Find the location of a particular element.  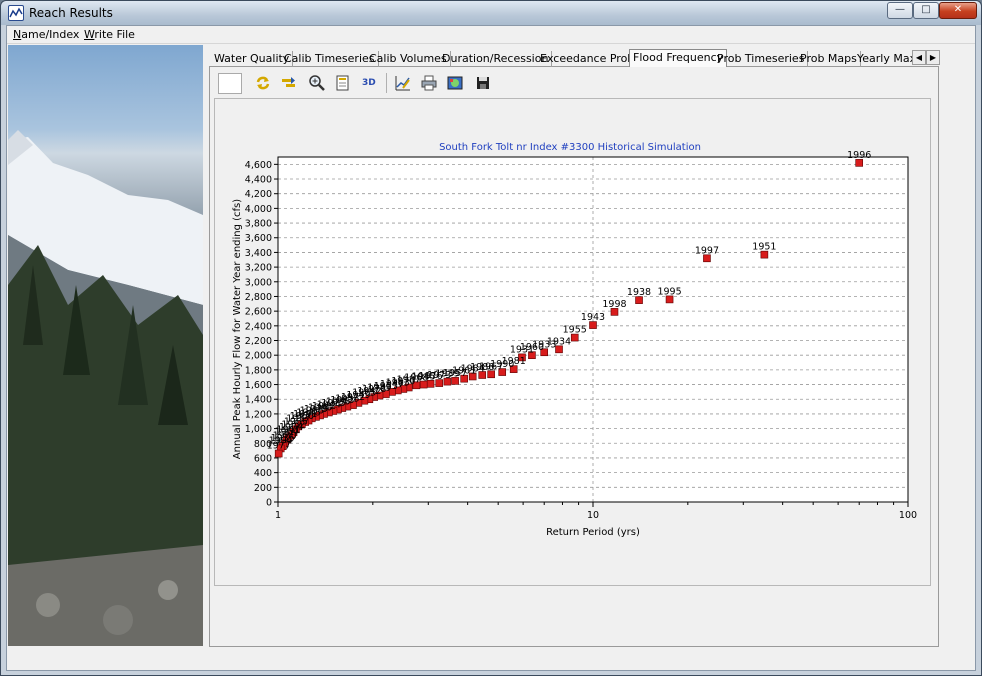

minimize-button: — is located at coordinates (900, 10).